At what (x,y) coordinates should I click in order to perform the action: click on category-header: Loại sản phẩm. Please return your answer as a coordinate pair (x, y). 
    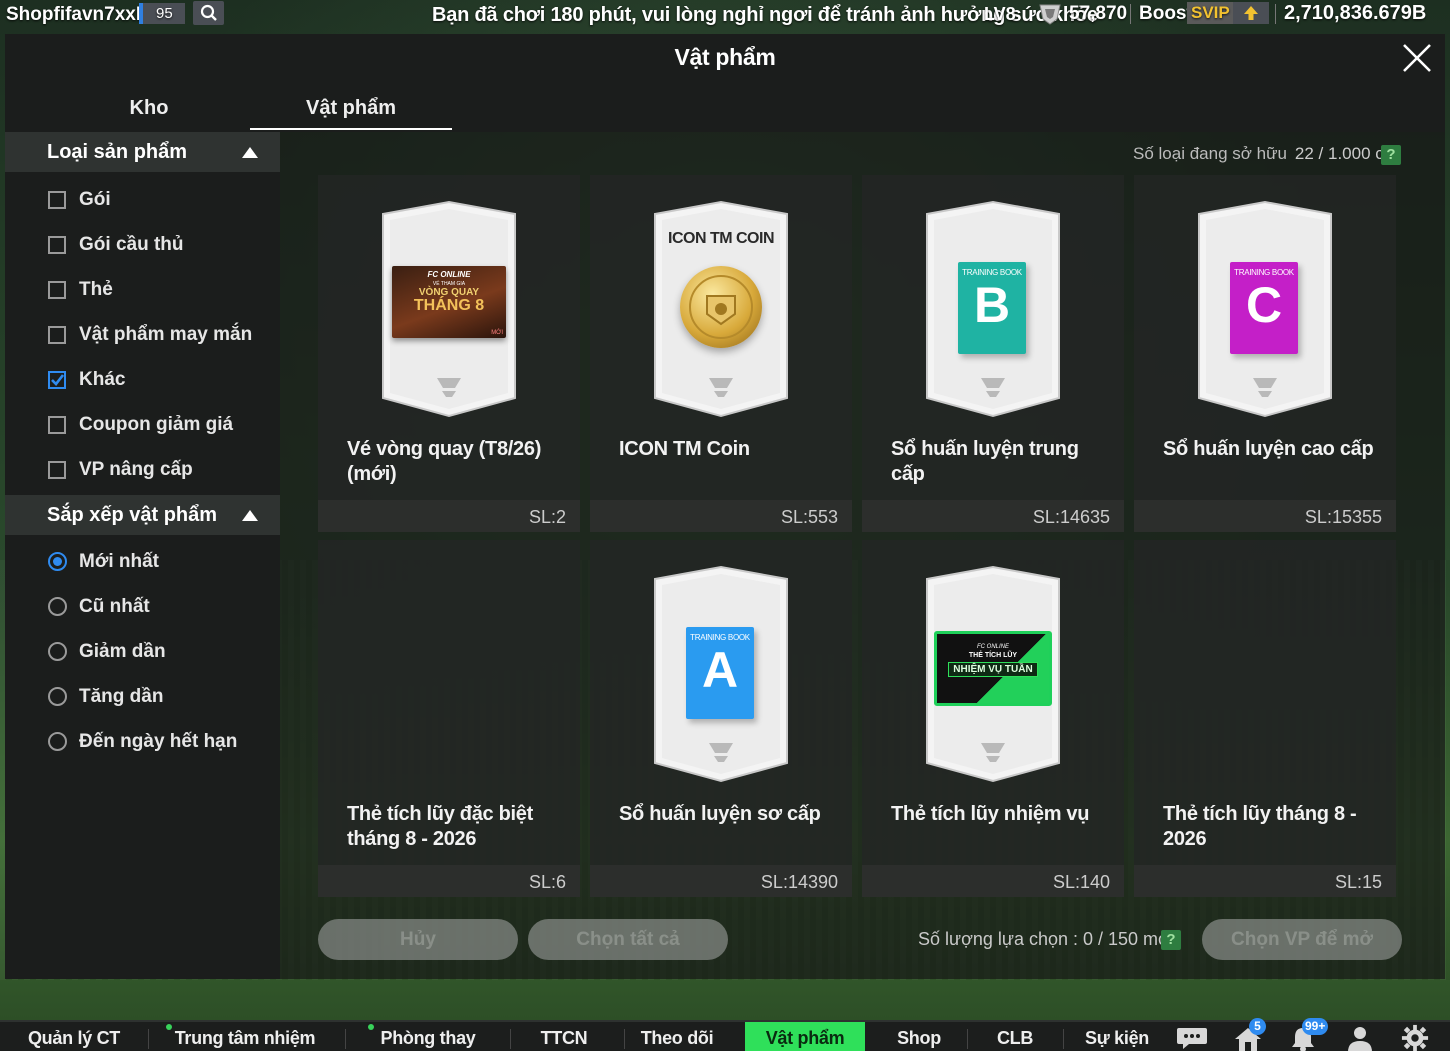
    Looking at the image, I should click on (142, 152).